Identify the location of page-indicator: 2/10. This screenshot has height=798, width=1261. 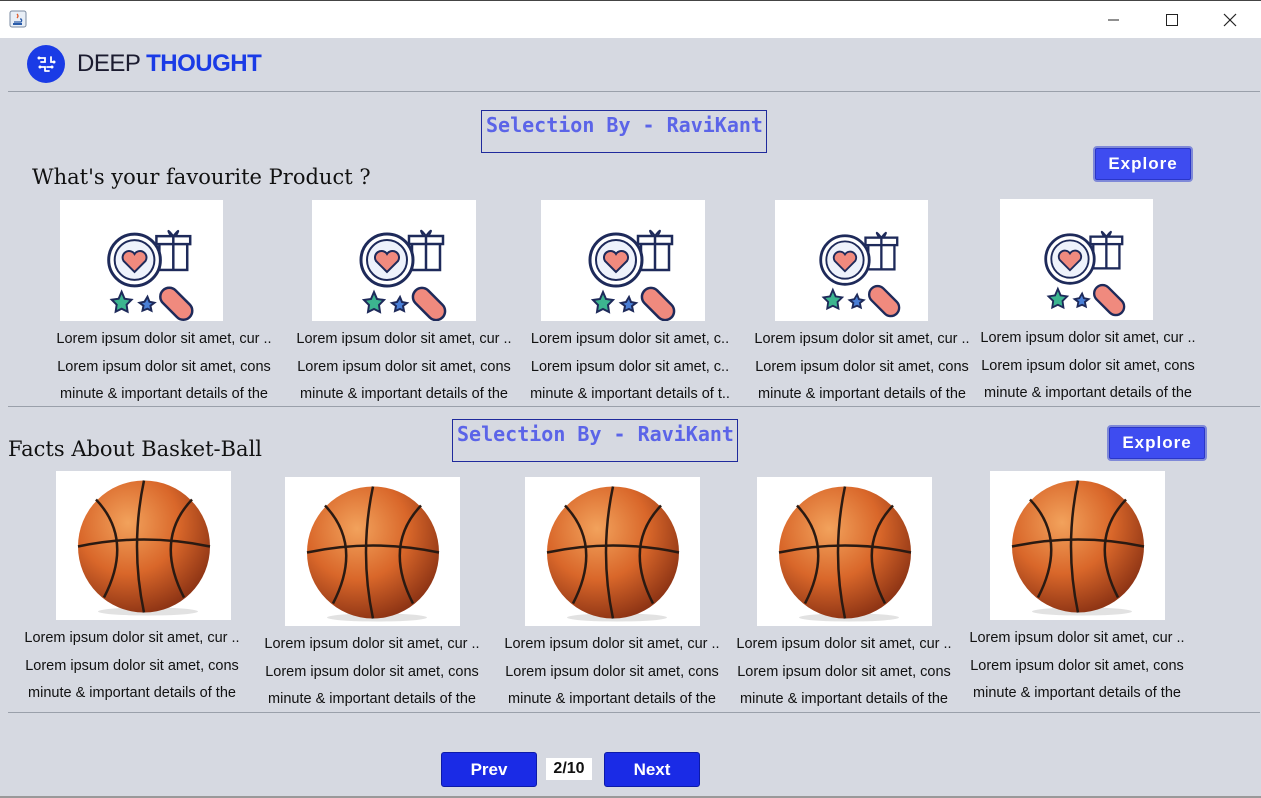
(569, 769).